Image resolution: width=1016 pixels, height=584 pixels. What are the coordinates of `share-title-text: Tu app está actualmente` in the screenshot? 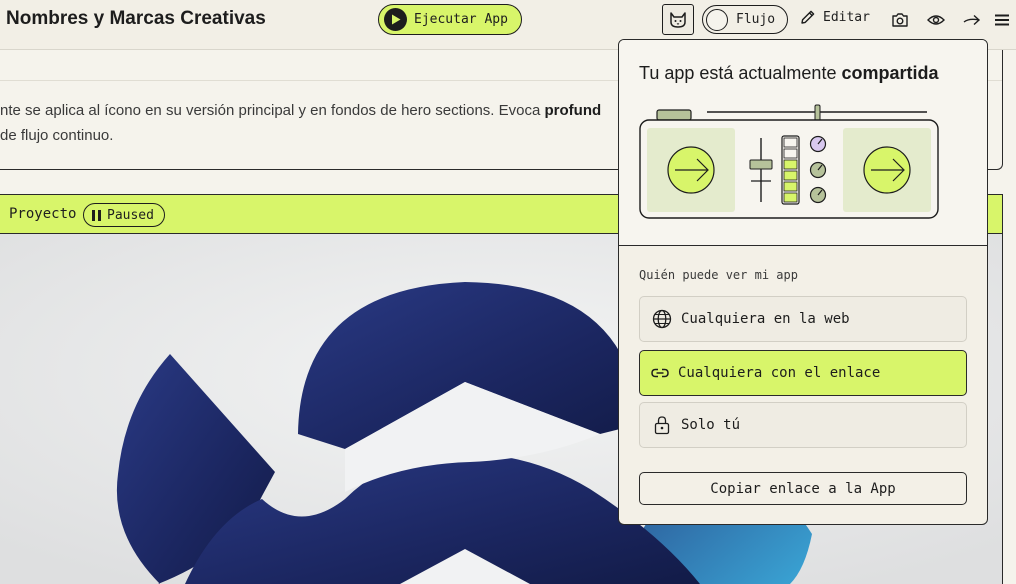 It's located at (740, 73).